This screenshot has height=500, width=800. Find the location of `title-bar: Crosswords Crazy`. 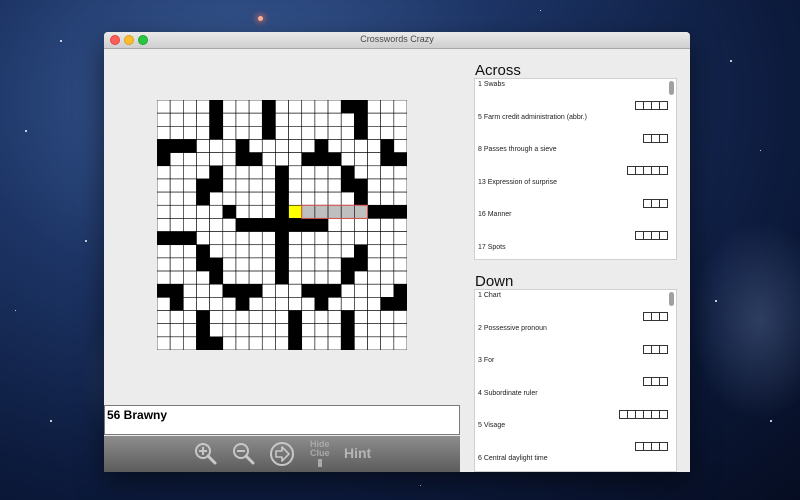

title-bar: Crosswords Crazy is located at coordinates (397, 40).